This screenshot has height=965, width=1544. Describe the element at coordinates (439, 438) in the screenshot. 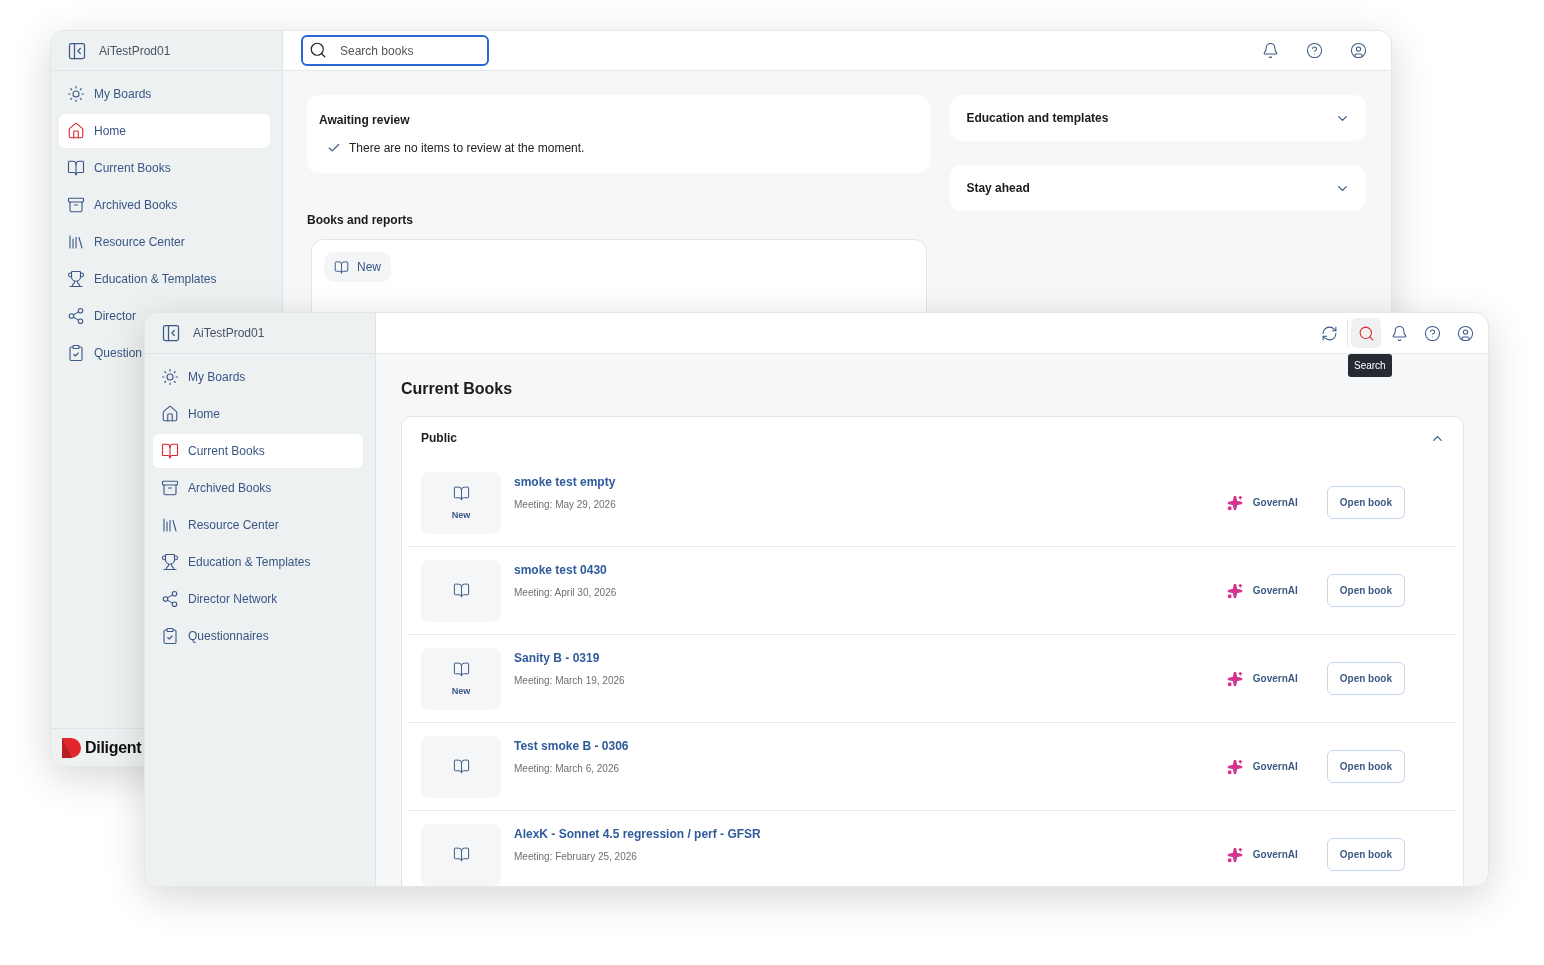

I see `section-title: Public` at that location.